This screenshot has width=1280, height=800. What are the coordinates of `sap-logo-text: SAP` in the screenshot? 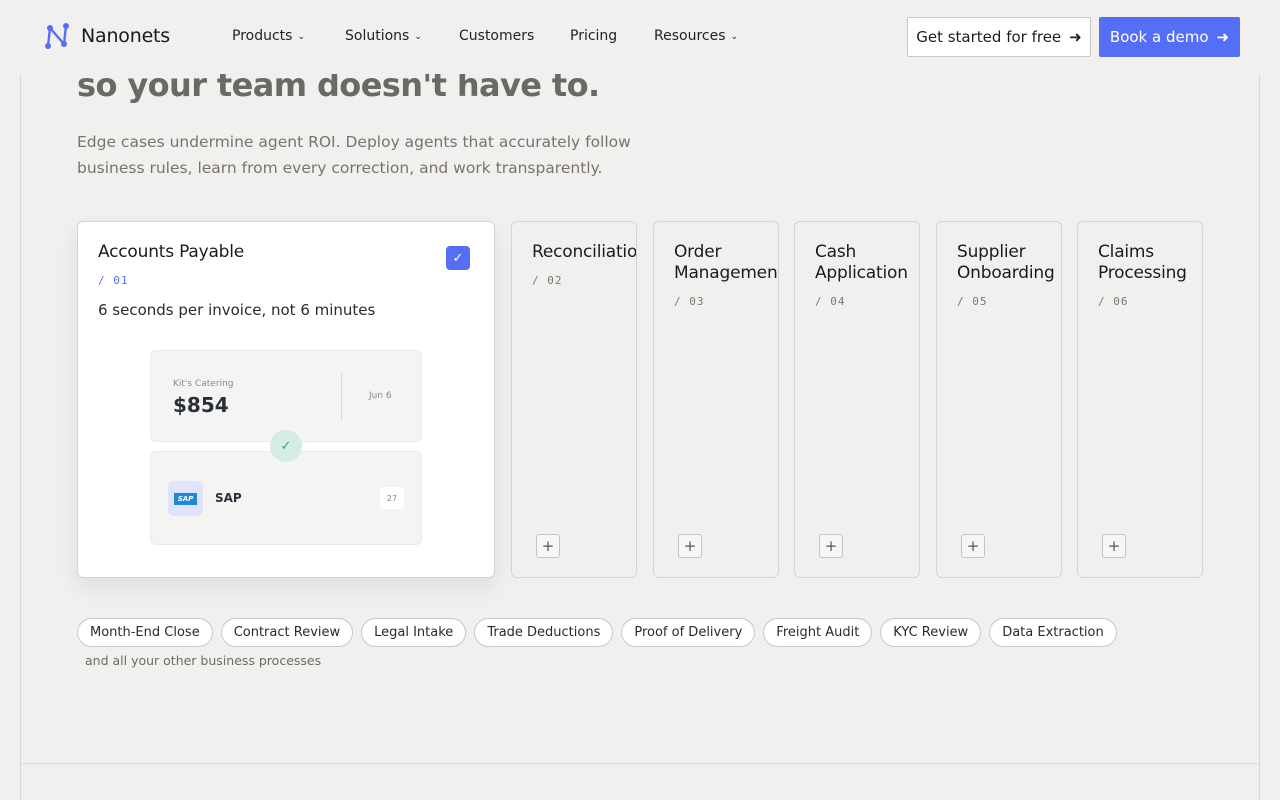 It's located at (185, 498).